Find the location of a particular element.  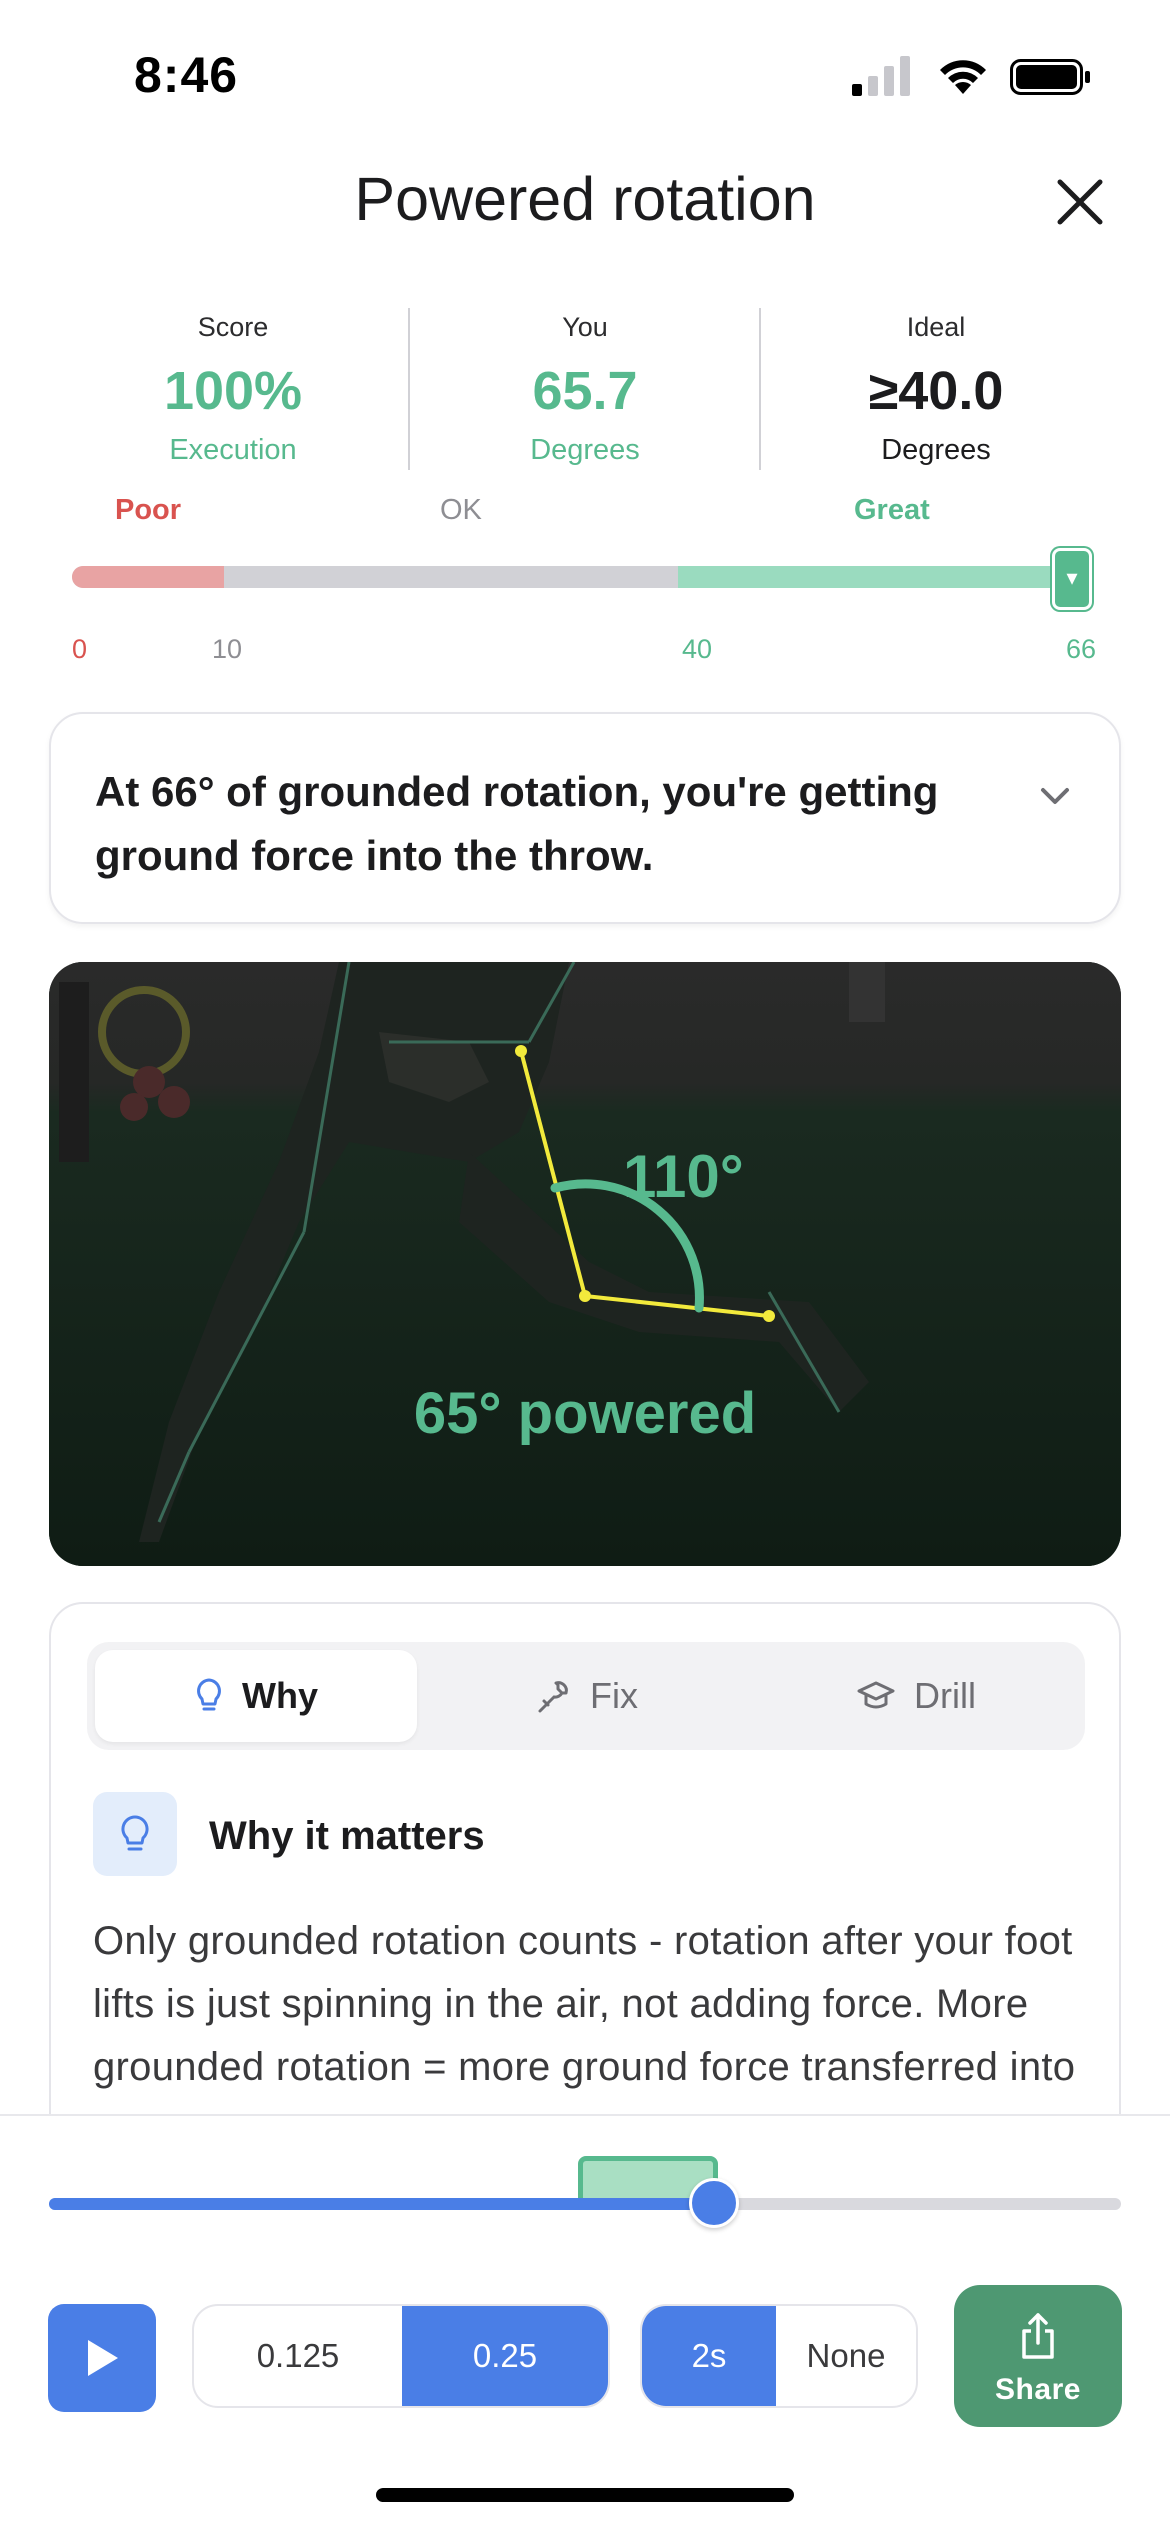

ideal-label: Ideal is located at coordinates (936, 327).